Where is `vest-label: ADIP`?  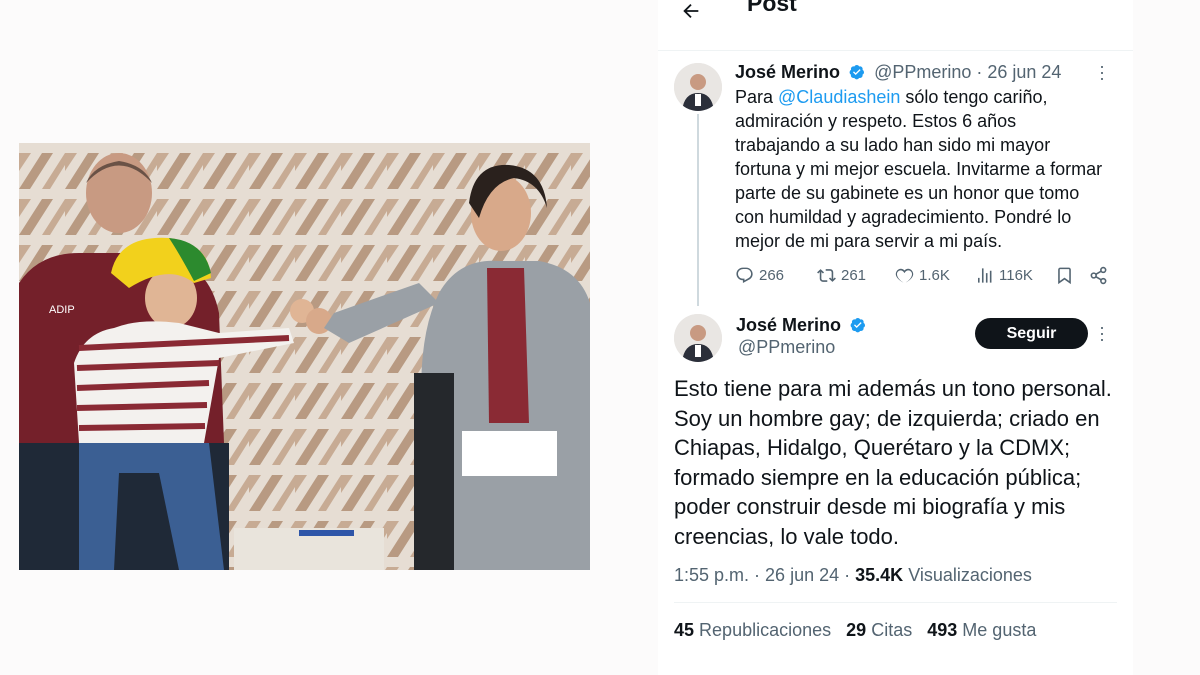 vest-label: ADIP is located at coordinates (62, 310).